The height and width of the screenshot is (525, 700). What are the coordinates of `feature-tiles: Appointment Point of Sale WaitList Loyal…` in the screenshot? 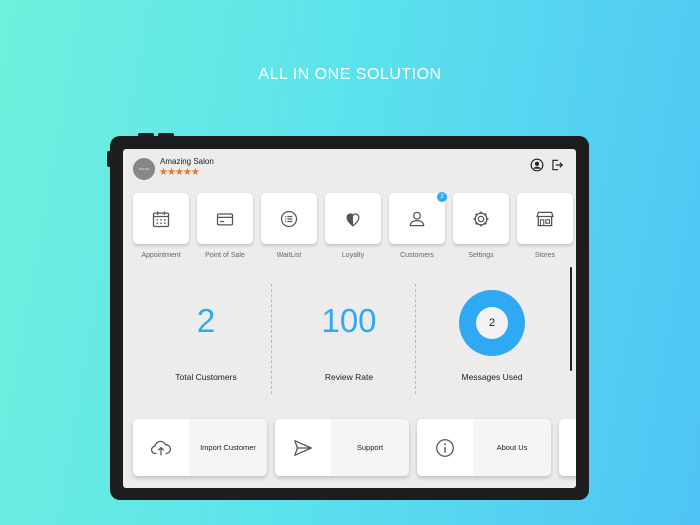 It's located at (354, 232).